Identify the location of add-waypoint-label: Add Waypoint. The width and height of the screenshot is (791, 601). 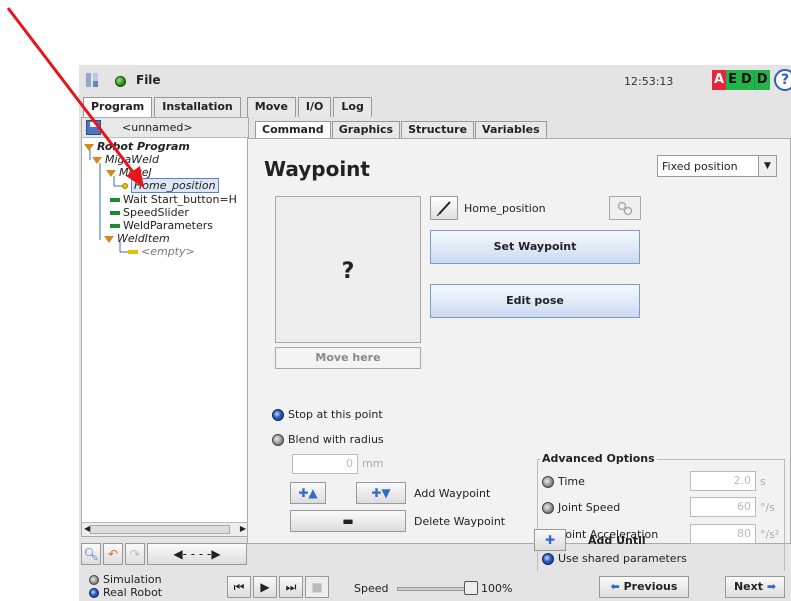
(452, 493).